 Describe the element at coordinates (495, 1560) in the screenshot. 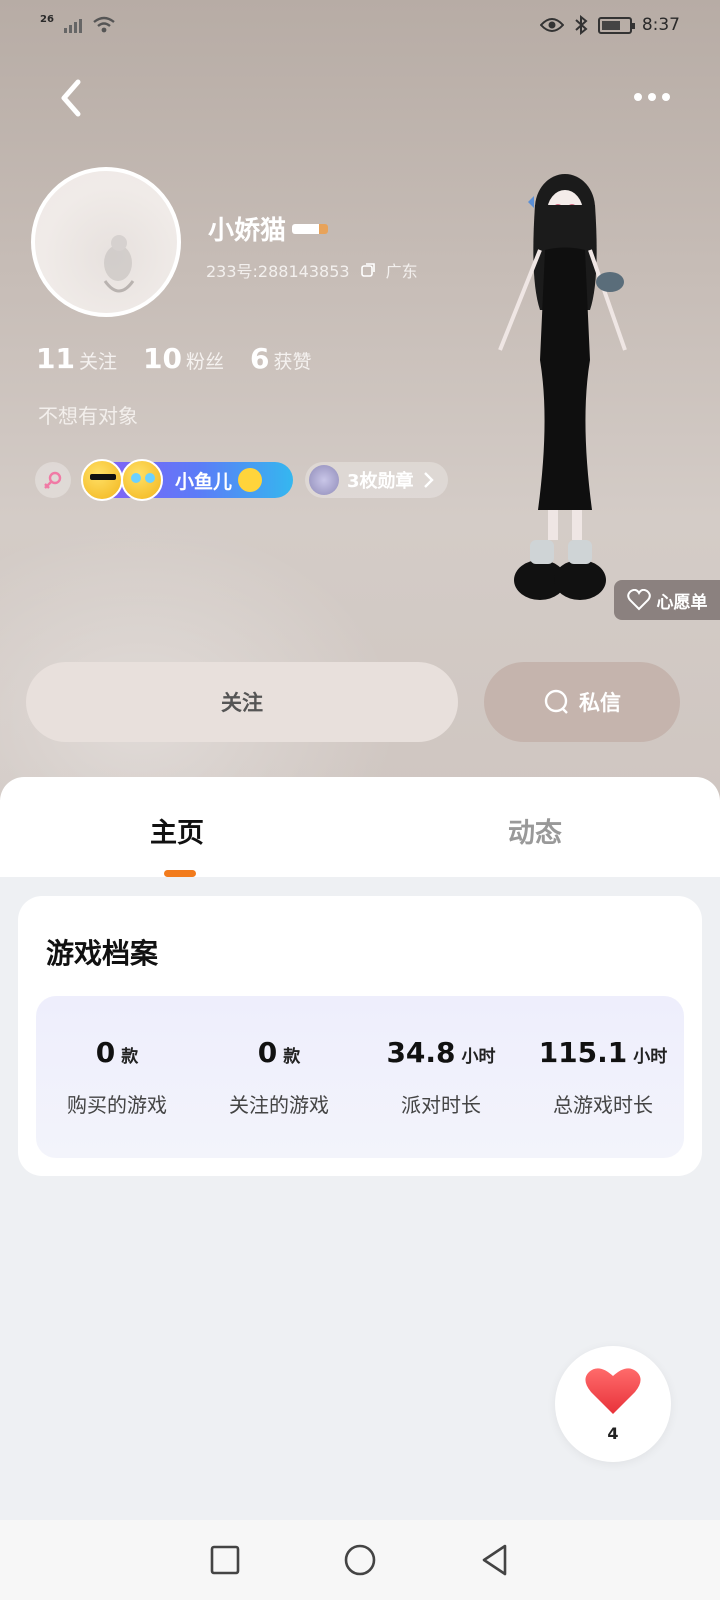

I see `back-triangle-icon` at that location.